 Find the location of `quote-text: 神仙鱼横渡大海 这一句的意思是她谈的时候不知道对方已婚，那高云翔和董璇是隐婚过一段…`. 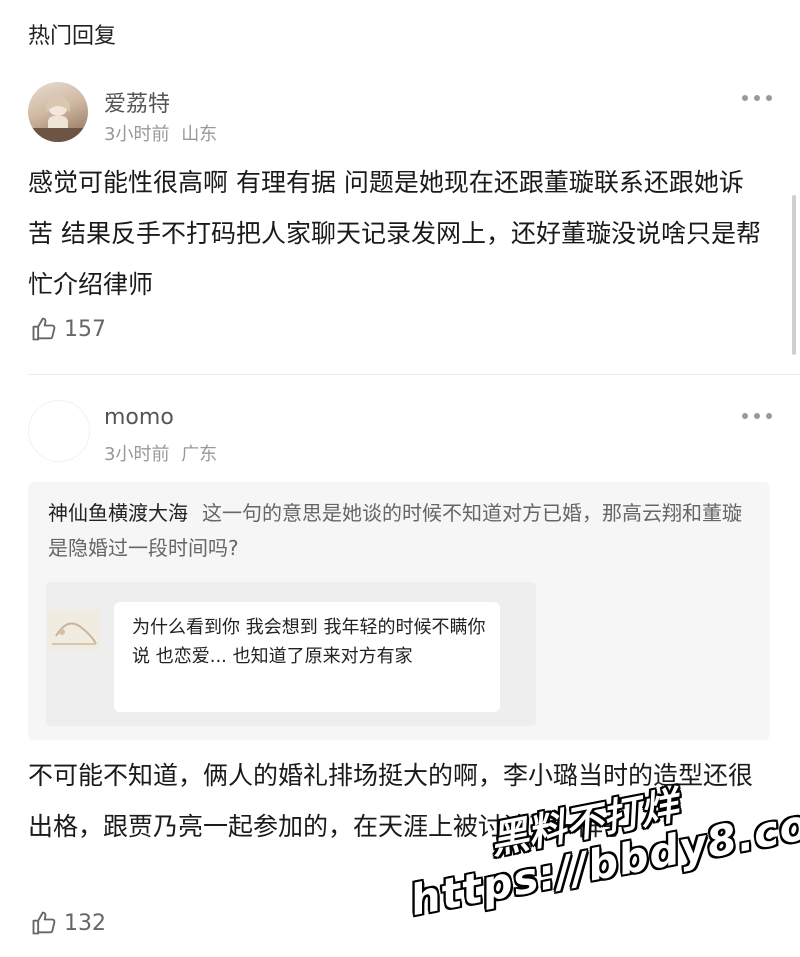

quote-text: 神仙鱼横渡大海 这一句的意思是她谈的时候不知道对方已婚，那高云翔和董璇是隐婚过一段… is located at coordinates (398, 531).